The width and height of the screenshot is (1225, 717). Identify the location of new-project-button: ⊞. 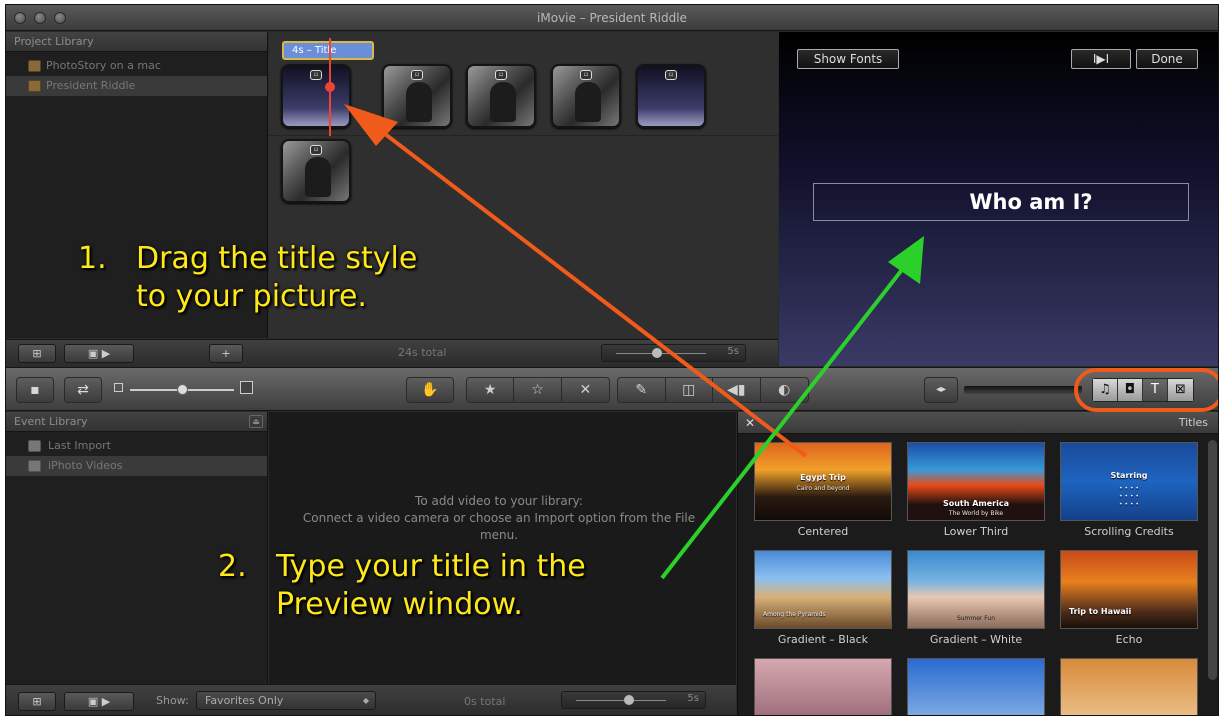
(37, 353).